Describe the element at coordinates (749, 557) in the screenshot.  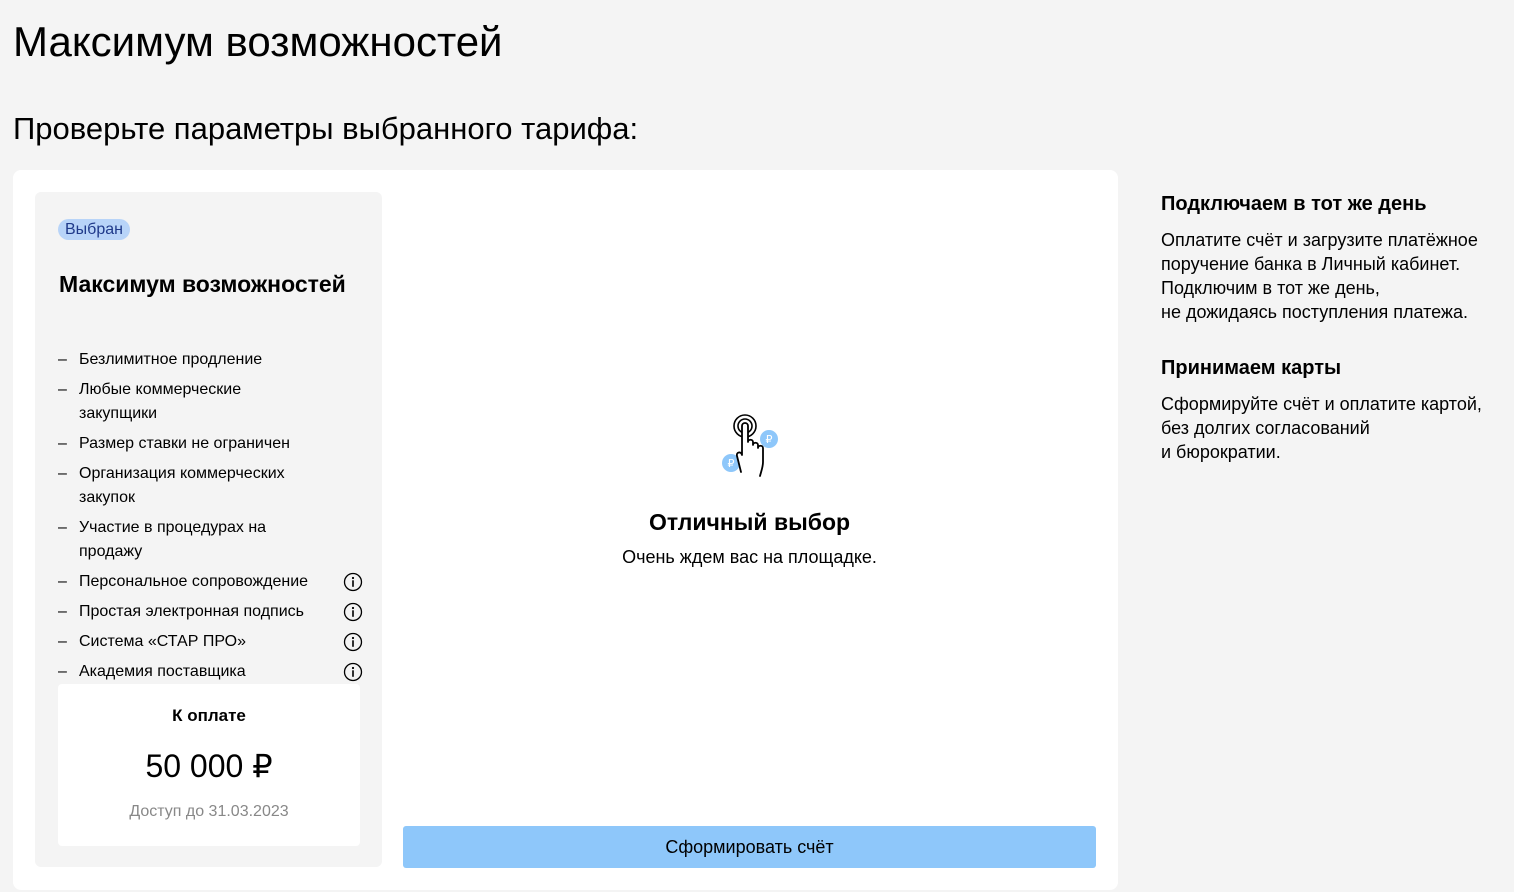
I see `center-text: Очень ждем вас на площадке.` at that location.